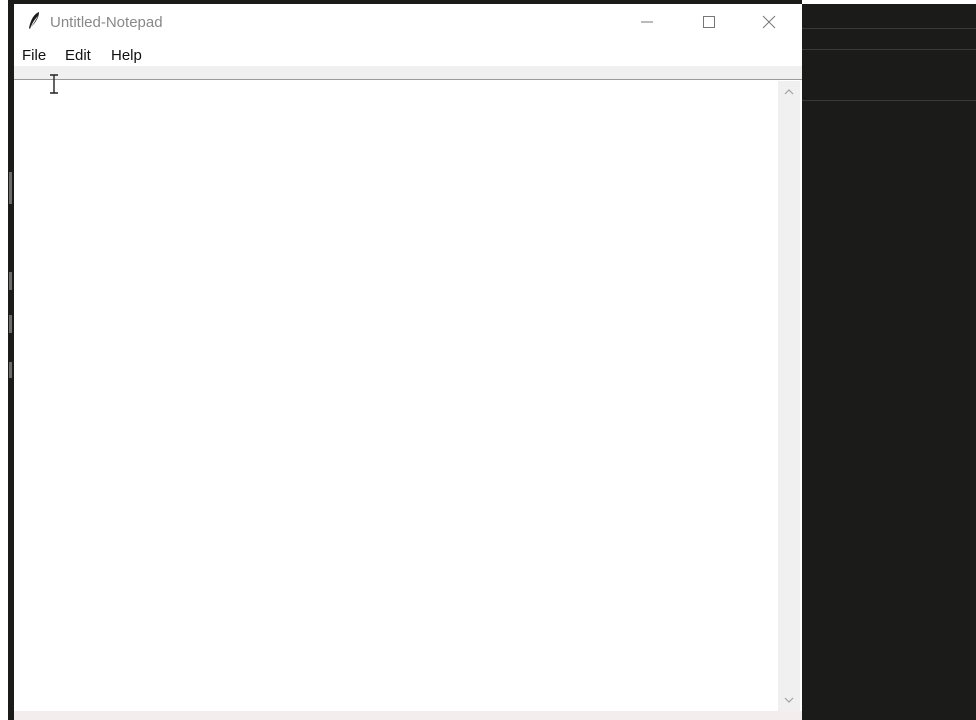 The image size is (976, 720). I want to click on title-bar: Untitled-Notepad, so click(408, 22).